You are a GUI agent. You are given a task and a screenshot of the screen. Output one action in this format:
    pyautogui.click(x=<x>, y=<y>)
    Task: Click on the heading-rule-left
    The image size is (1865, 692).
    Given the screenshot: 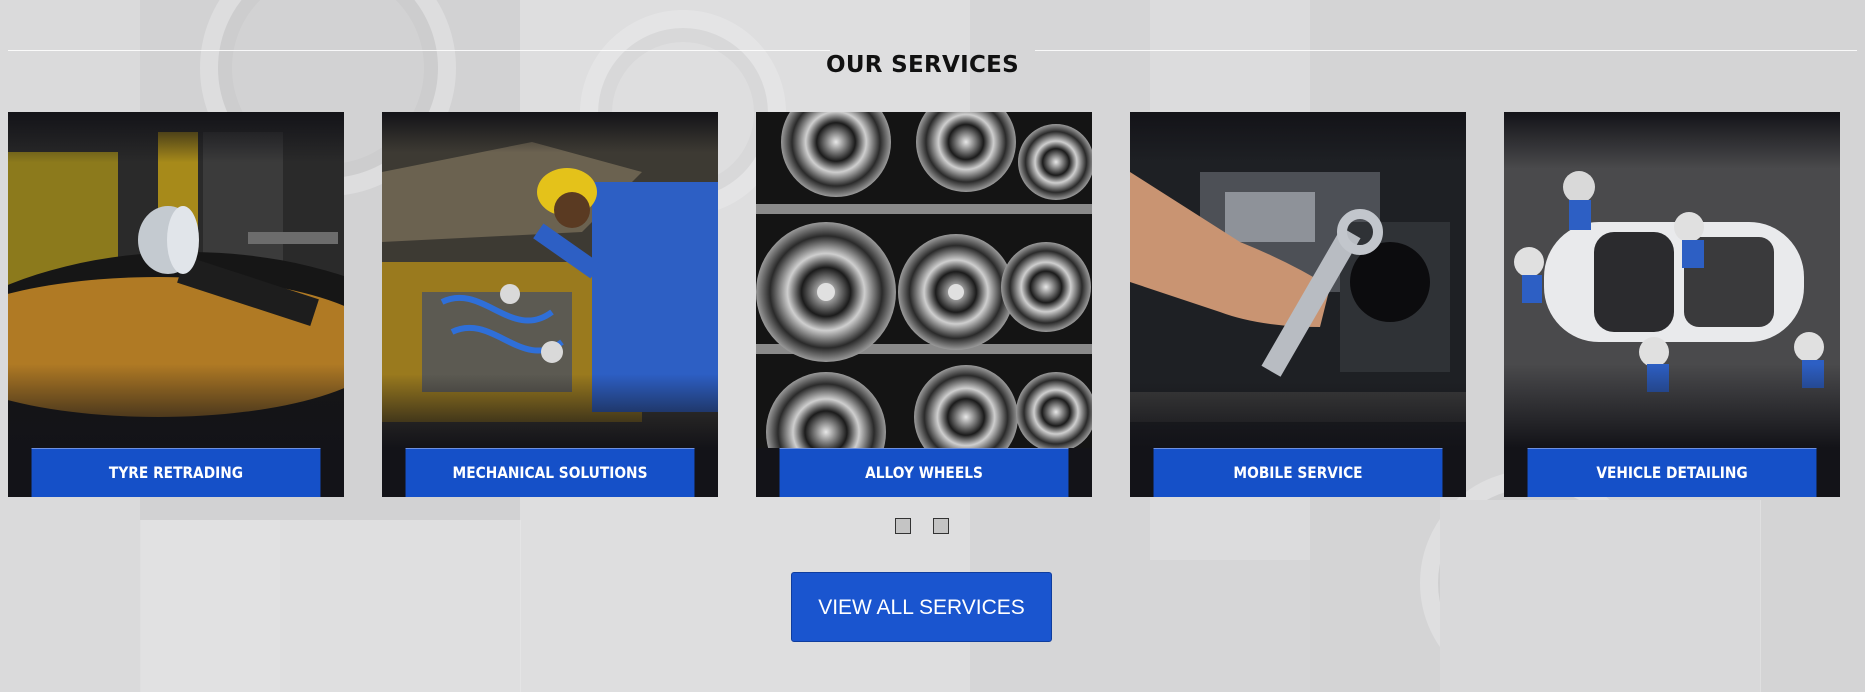 What is the action you would take?
    pyautogui.click(x=419, y=50)
    